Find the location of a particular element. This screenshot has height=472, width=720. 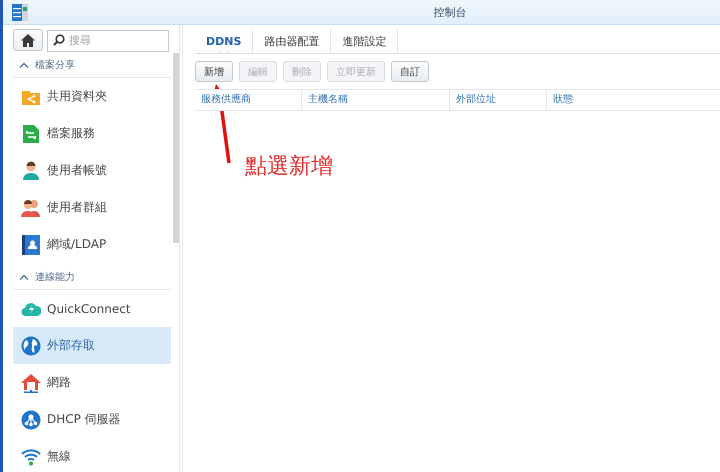

sidebar-item: 使用者群組 is located at coordinates (92, 207).